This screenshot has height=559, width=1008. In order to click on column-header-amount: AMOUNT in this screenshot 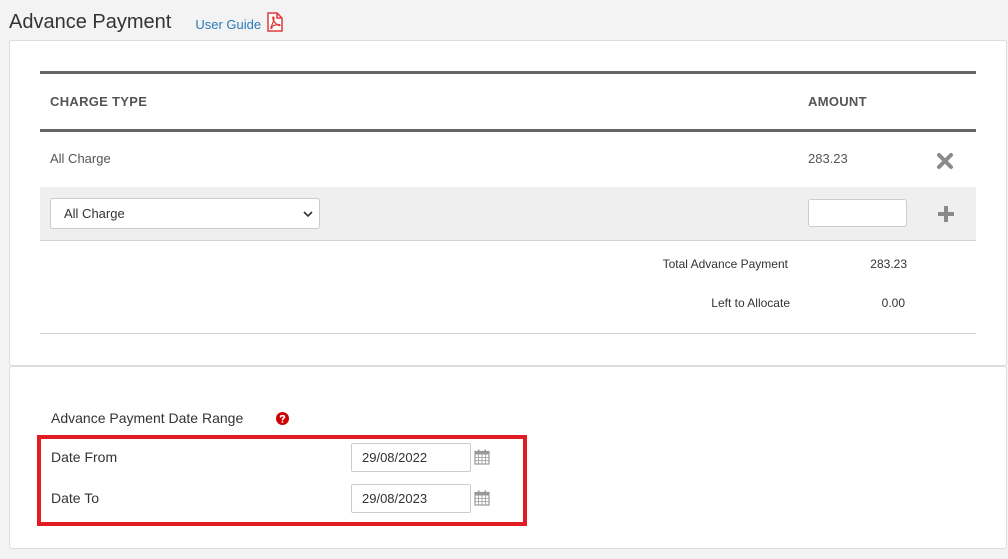, I will do `click(837, 101)`.